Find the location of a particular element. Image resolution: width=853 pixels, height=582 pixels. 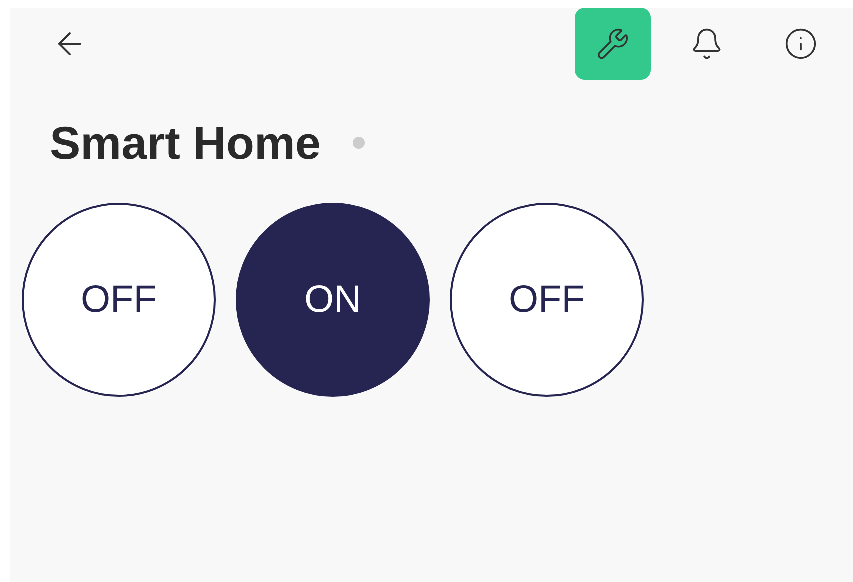

wrench-icon is located at coordinates (613, 44).